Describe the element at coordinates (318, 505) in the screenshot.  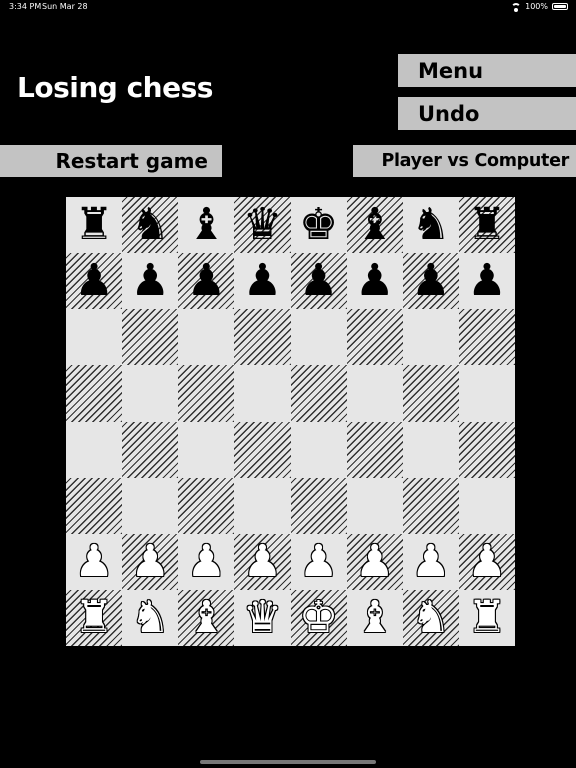
I see `square-e3` at that location.